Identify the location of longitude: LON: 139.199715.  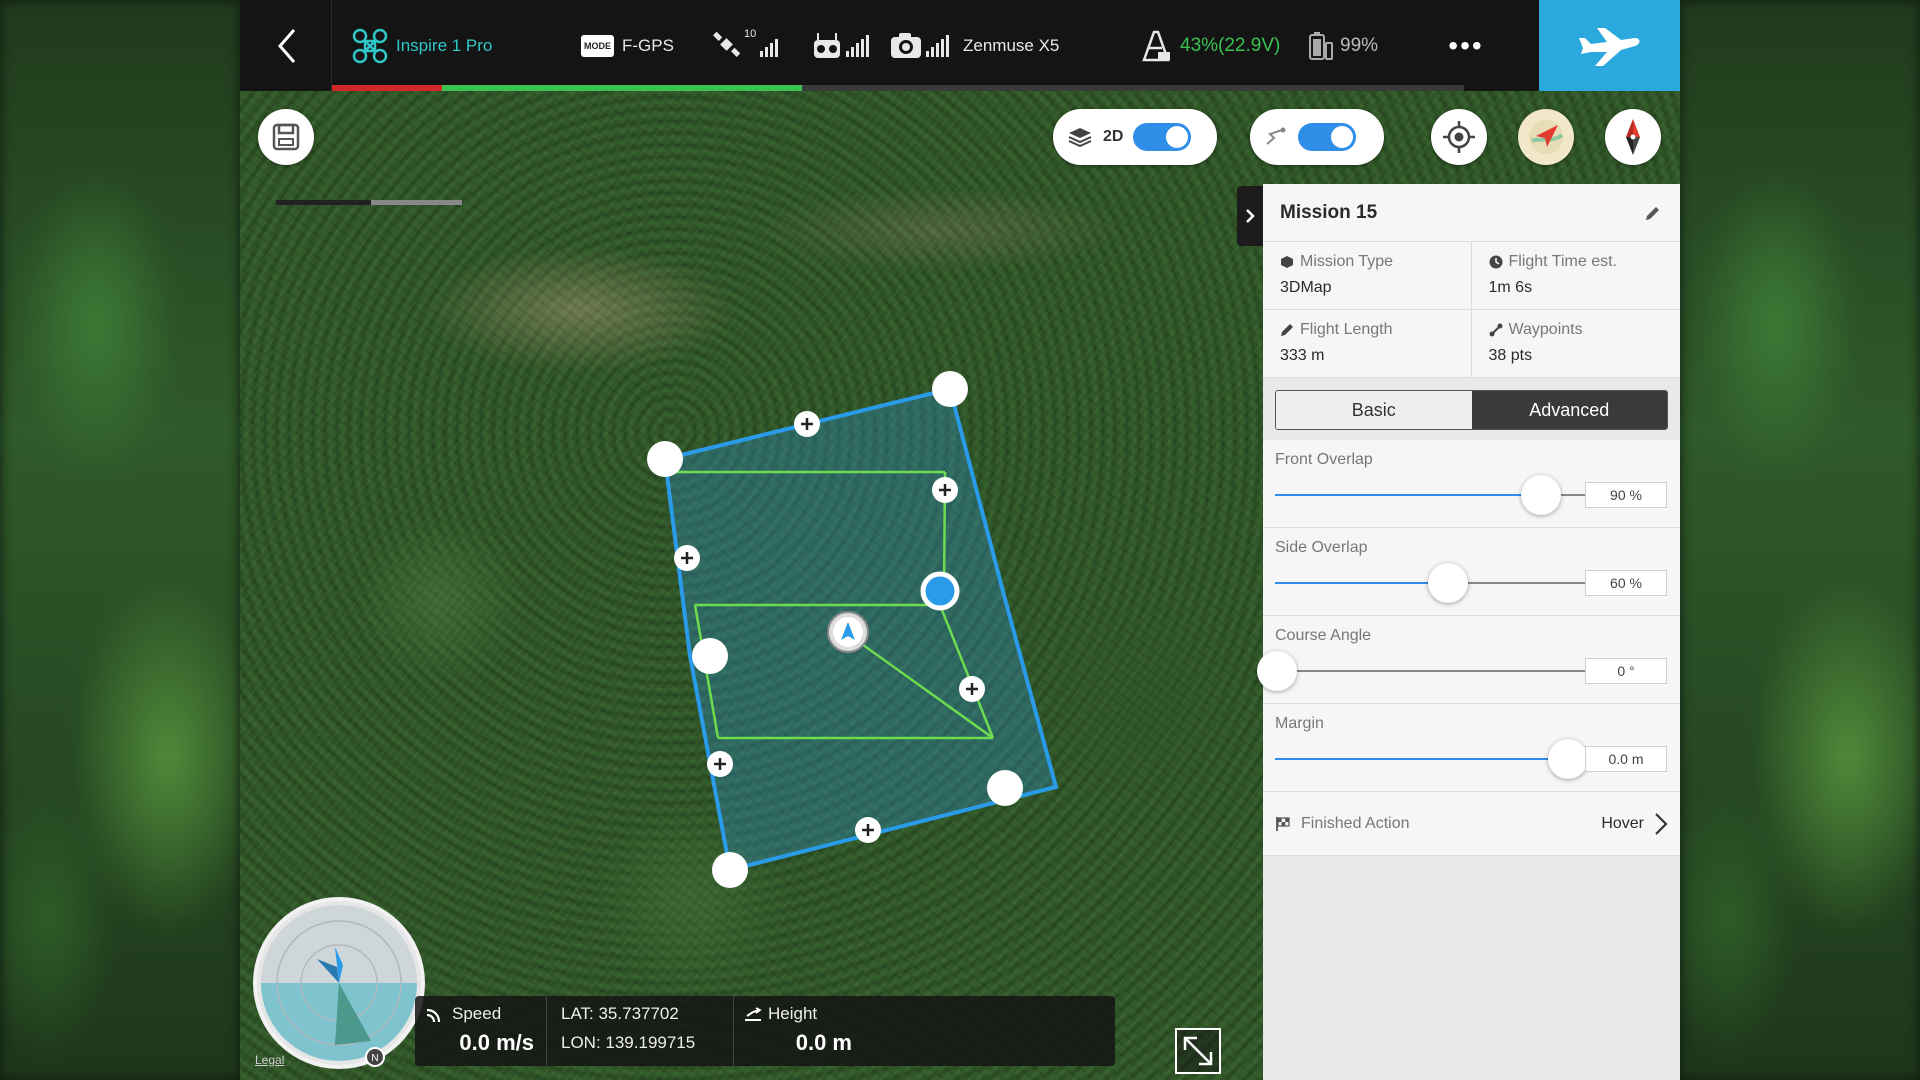
(628, 1042).